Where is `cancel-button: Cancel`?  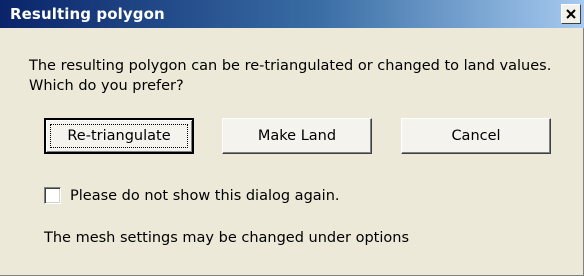 cancel-button: Cancel is located at coordinates (476, 136).